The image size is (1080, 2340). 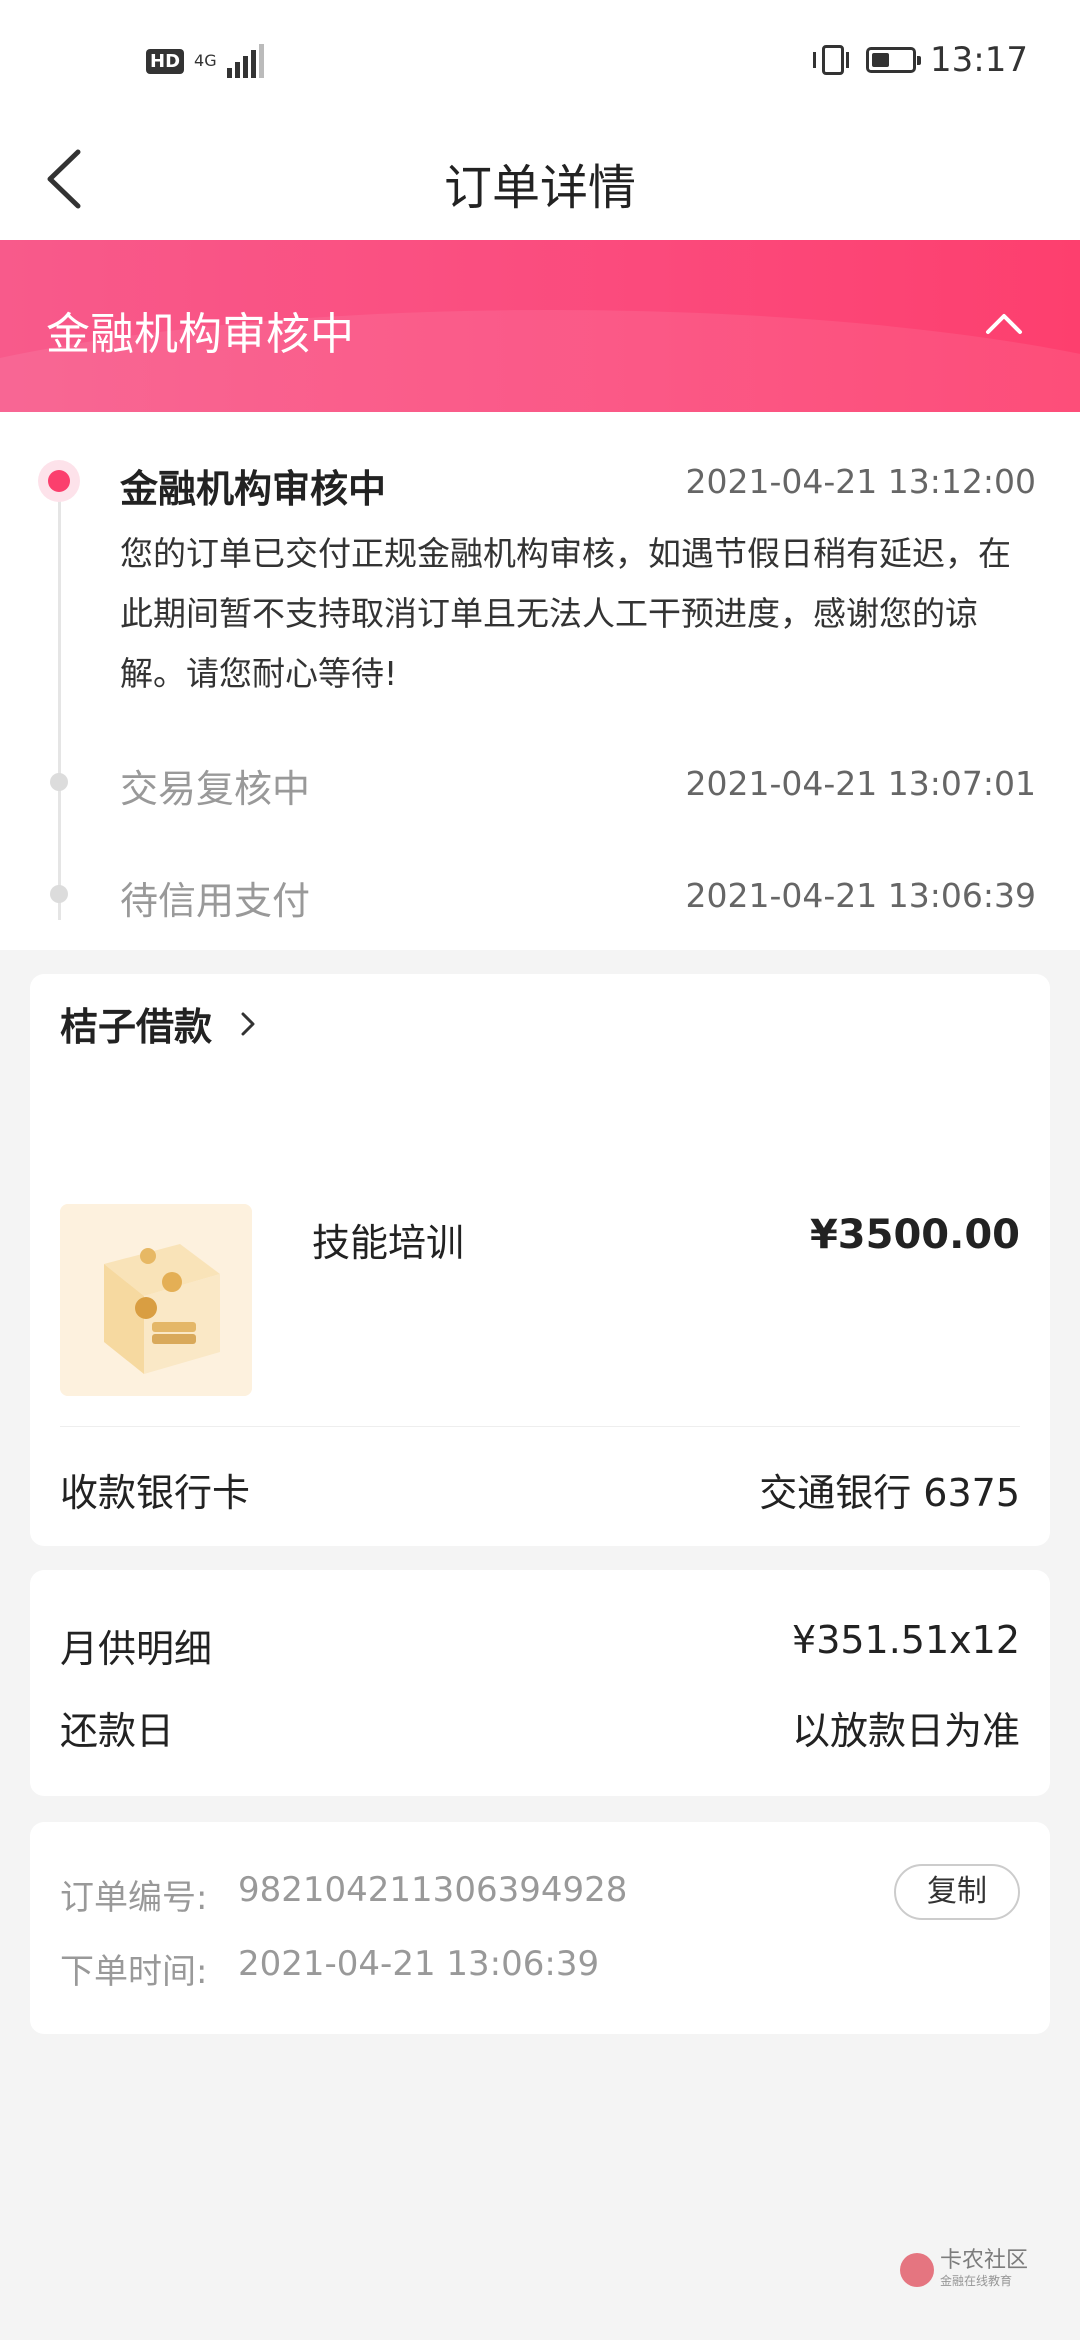 I want to click on monthly-payment-label: 月供明细, so click(x=136, y=1649).